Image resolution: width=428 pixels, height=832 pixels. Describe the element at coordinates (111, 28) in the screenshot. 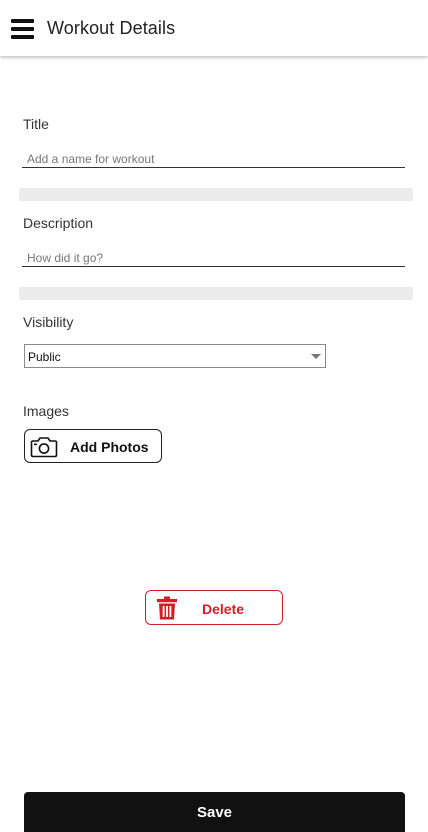

I see `page-title: Workout Details` at that location.